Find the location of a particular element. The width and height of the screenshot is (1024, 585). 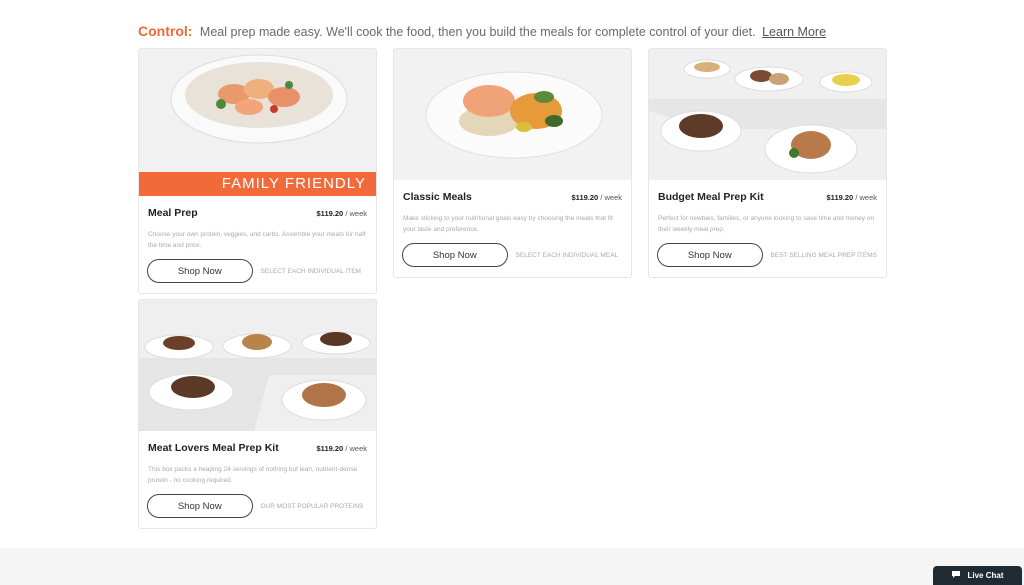

live-chat-button: Live Chat is located at coordinates (977, 575).